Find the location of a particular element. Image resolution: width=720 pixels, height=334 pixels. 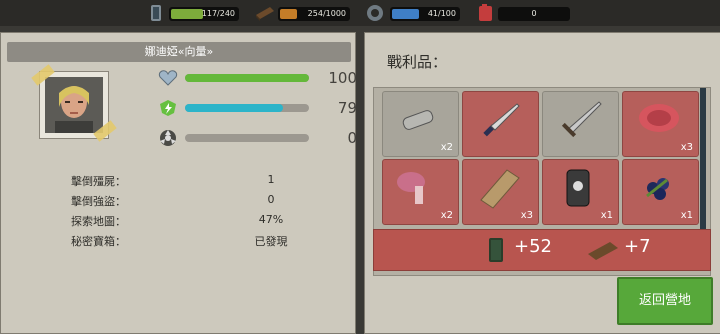

record-label-explore: 探索地圖： is located at coordinates (98, 221).